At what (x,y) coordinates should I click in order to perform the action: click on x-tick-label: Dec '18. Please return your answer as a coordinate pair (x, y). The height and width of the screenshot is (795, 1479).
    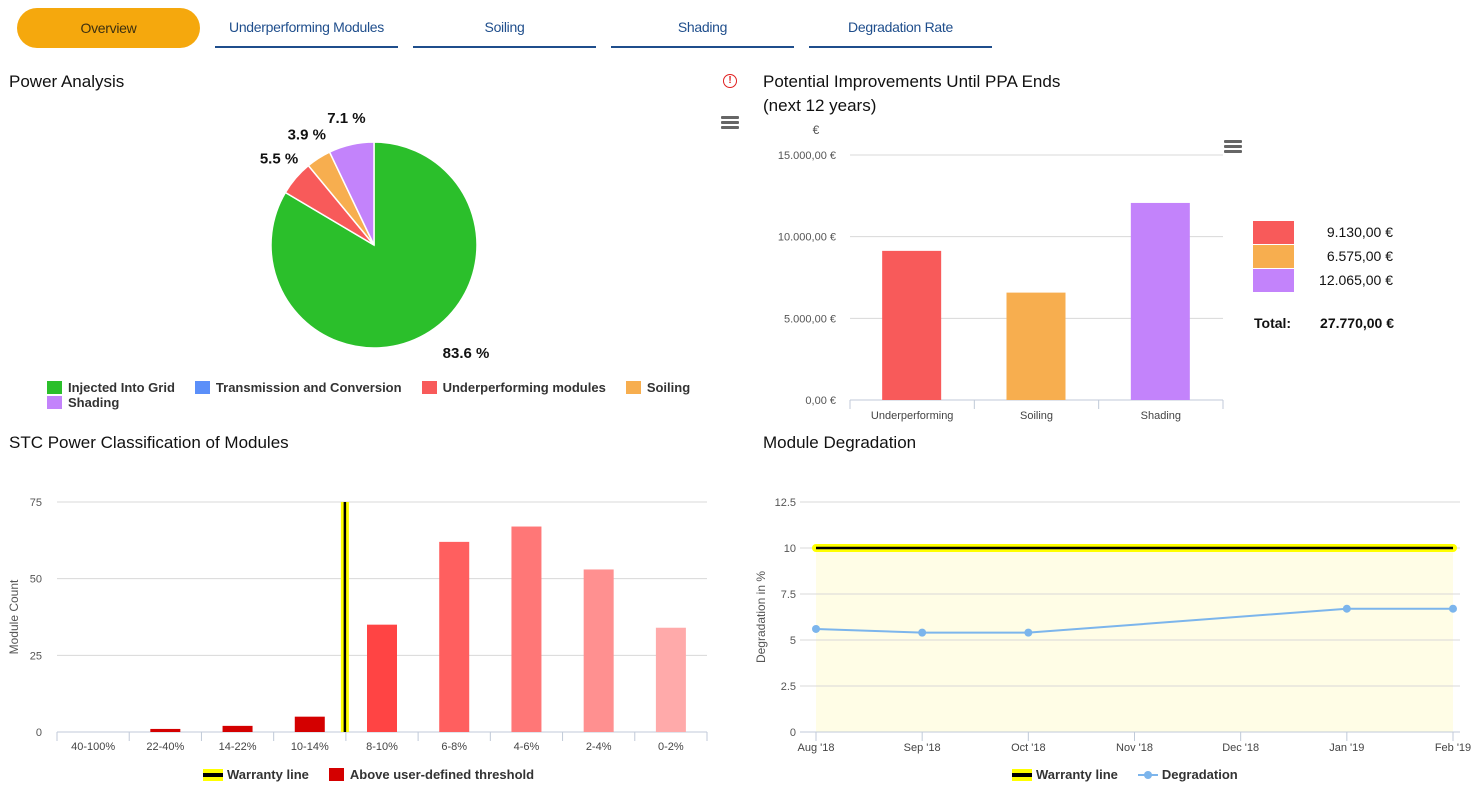
    Looking at the image, I should click on (1240, 748).